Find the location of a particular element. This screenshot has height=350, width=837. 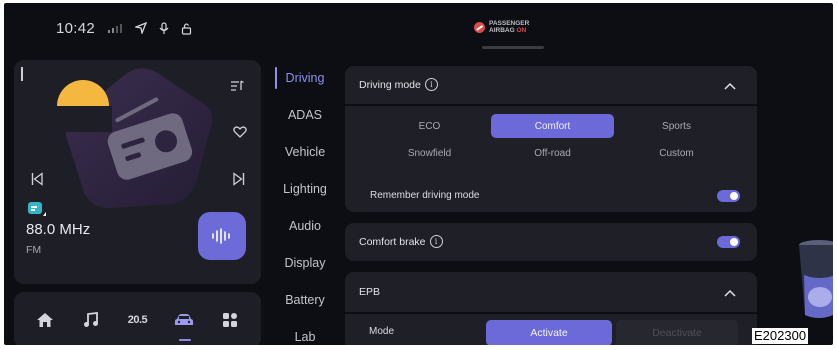

previous-icon is located at coordinates (37, 179).